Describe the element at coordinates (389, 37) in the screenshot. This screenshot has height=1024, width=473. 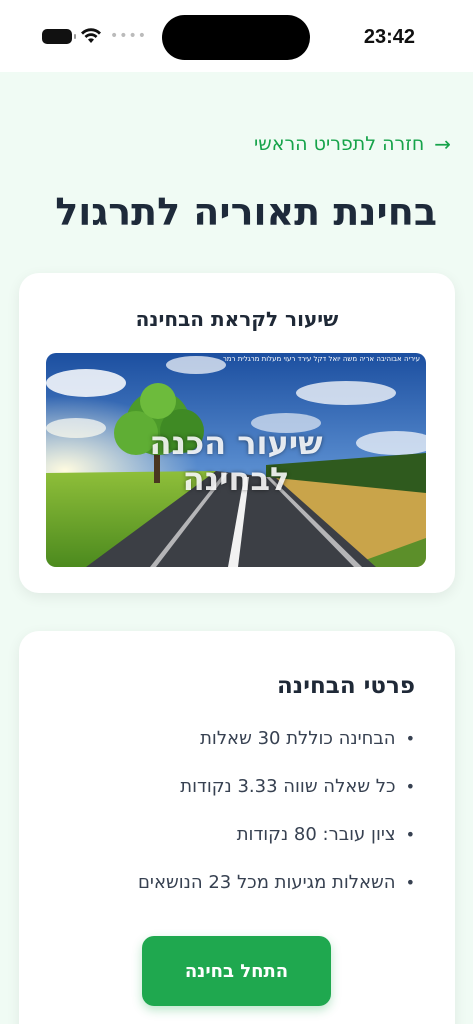
I see `status-time: 23:42` at that location.